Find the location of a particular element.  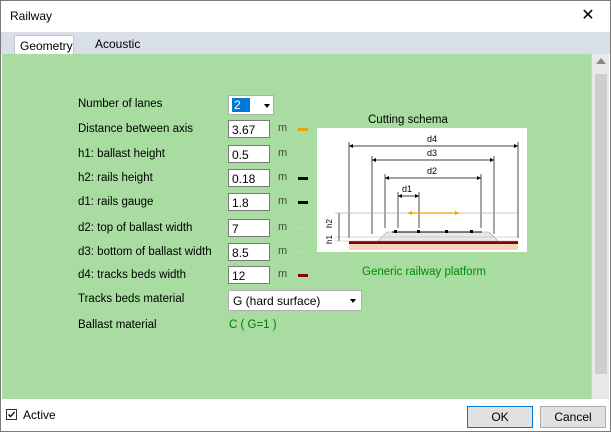

bottom-ballast-width-unit: m is located at coordinates (283, 251).